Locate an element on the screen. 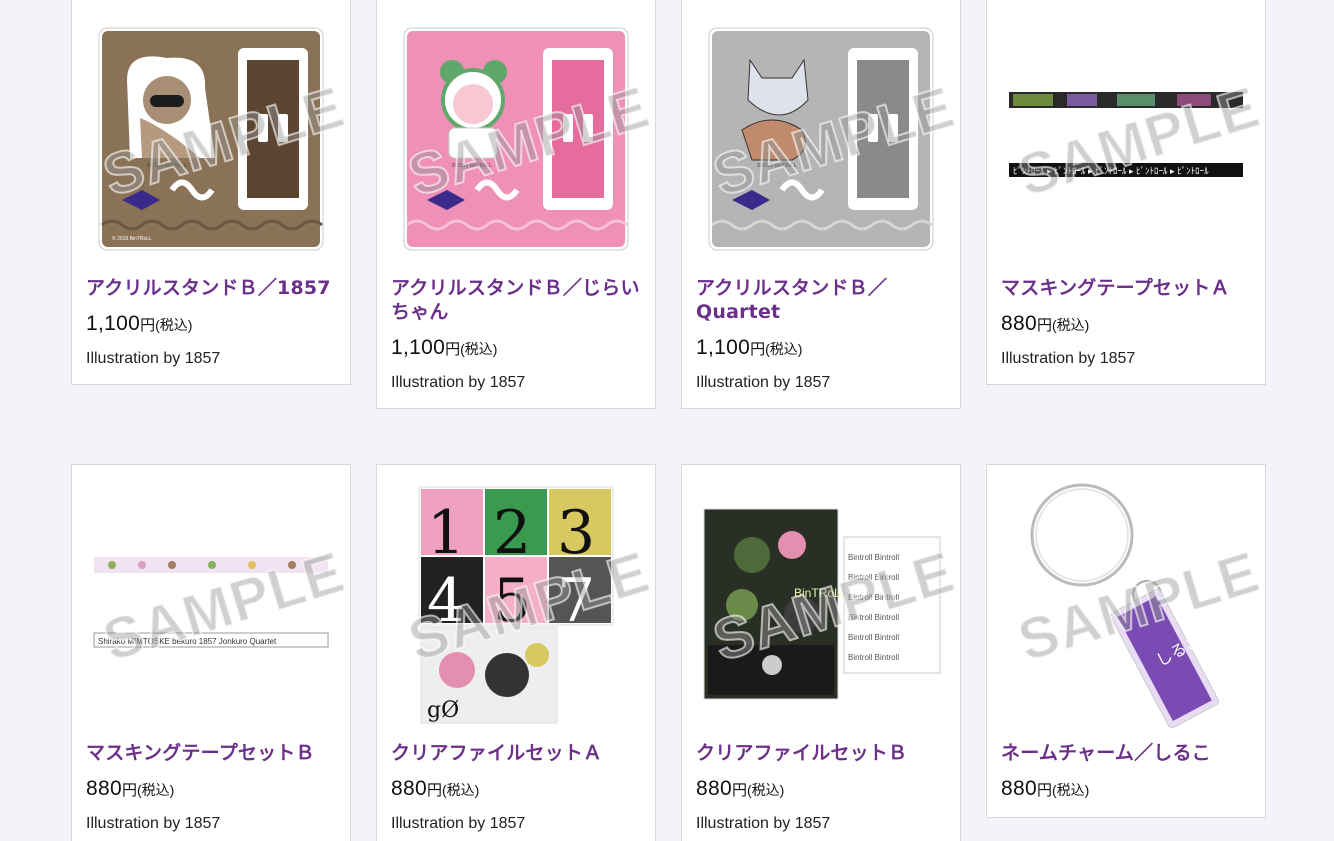  product-card: しるこ SAMPLE ネームチャーム／しるこ 880円(税込) is located at coordinates (1126, 641).